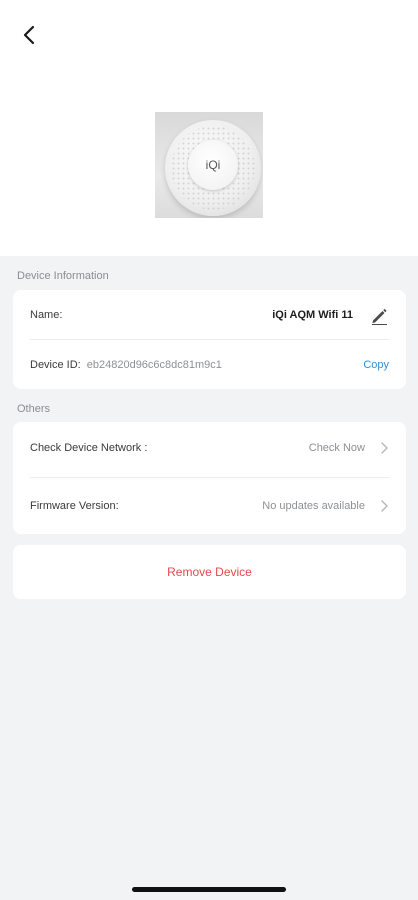  I want to click on others-title: Others, so click(34, 409).